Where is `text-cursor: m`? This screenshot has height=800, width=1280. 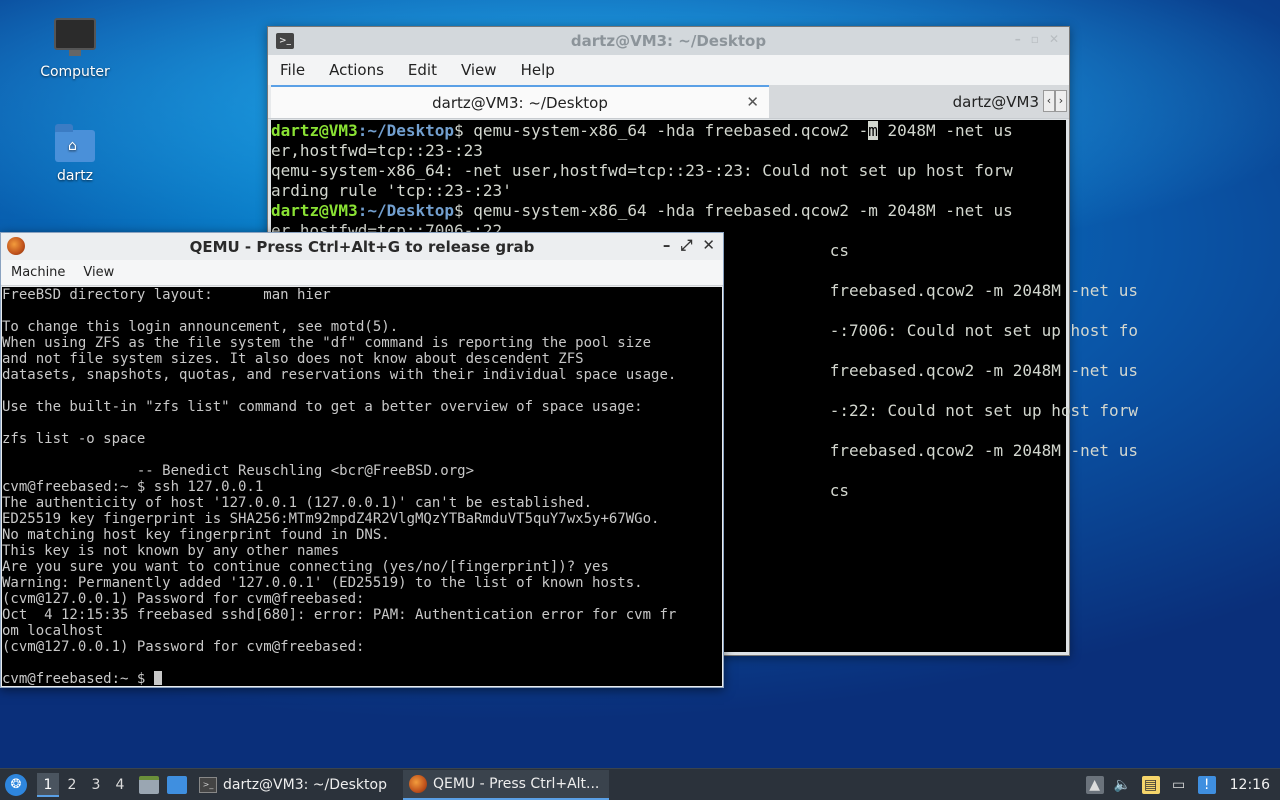 text-cursor: m is located at coordinates (873, 130).